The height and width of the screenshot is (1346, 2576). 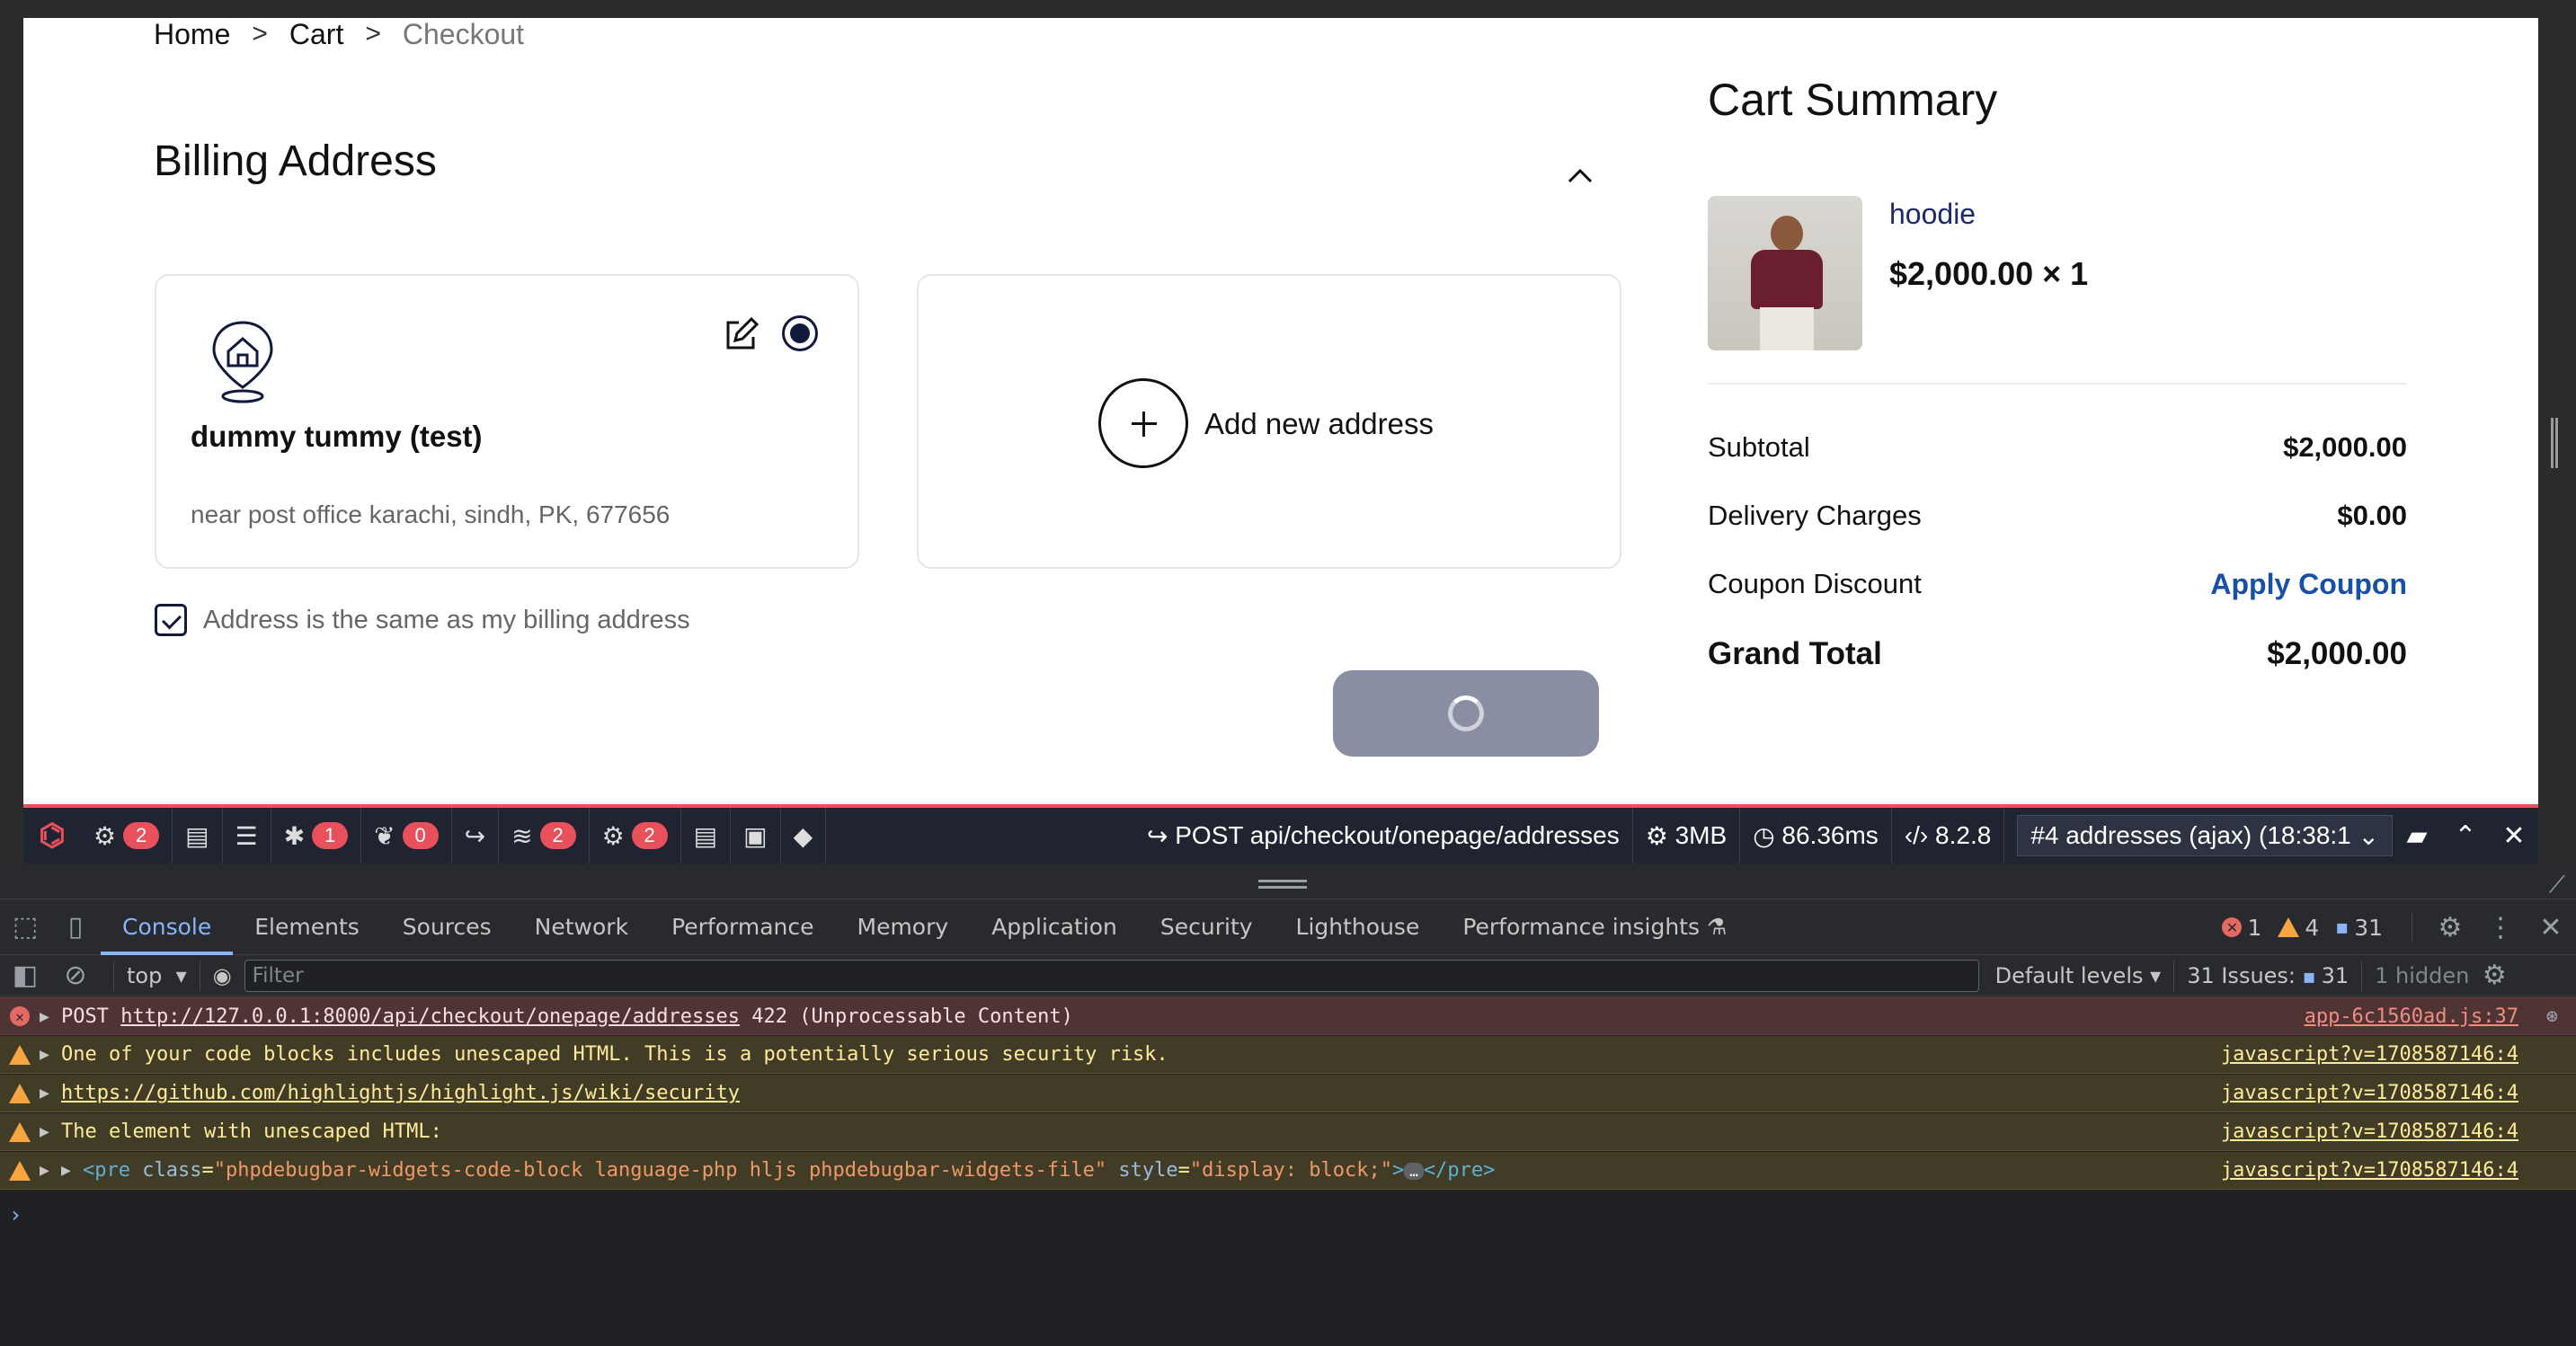 I want to click on scrollbar-grip, so click(x=2554, y=443).